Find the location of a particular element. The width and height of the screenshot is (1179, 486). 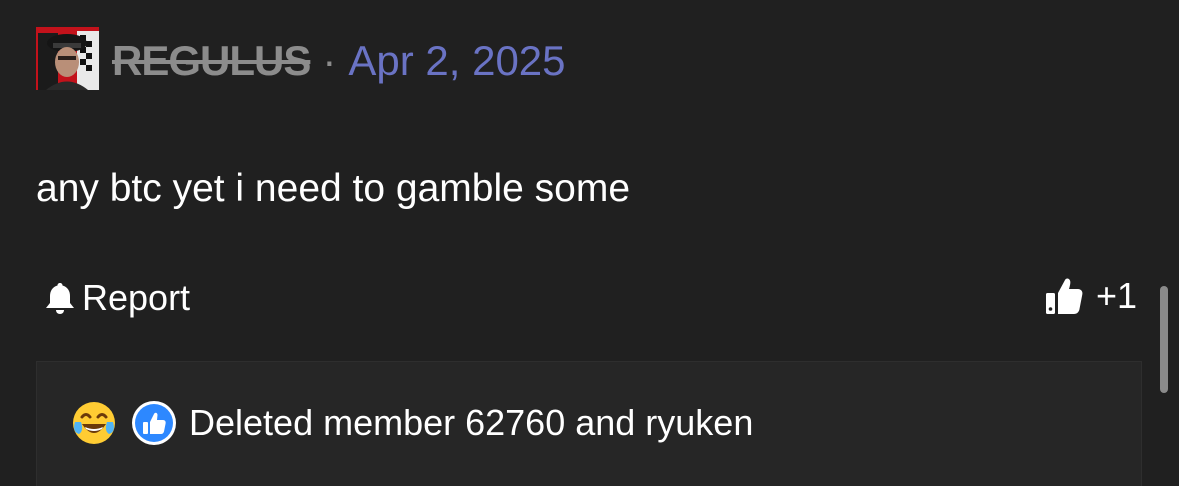

username-link: REGULUS is located at coordinates (211, 61).